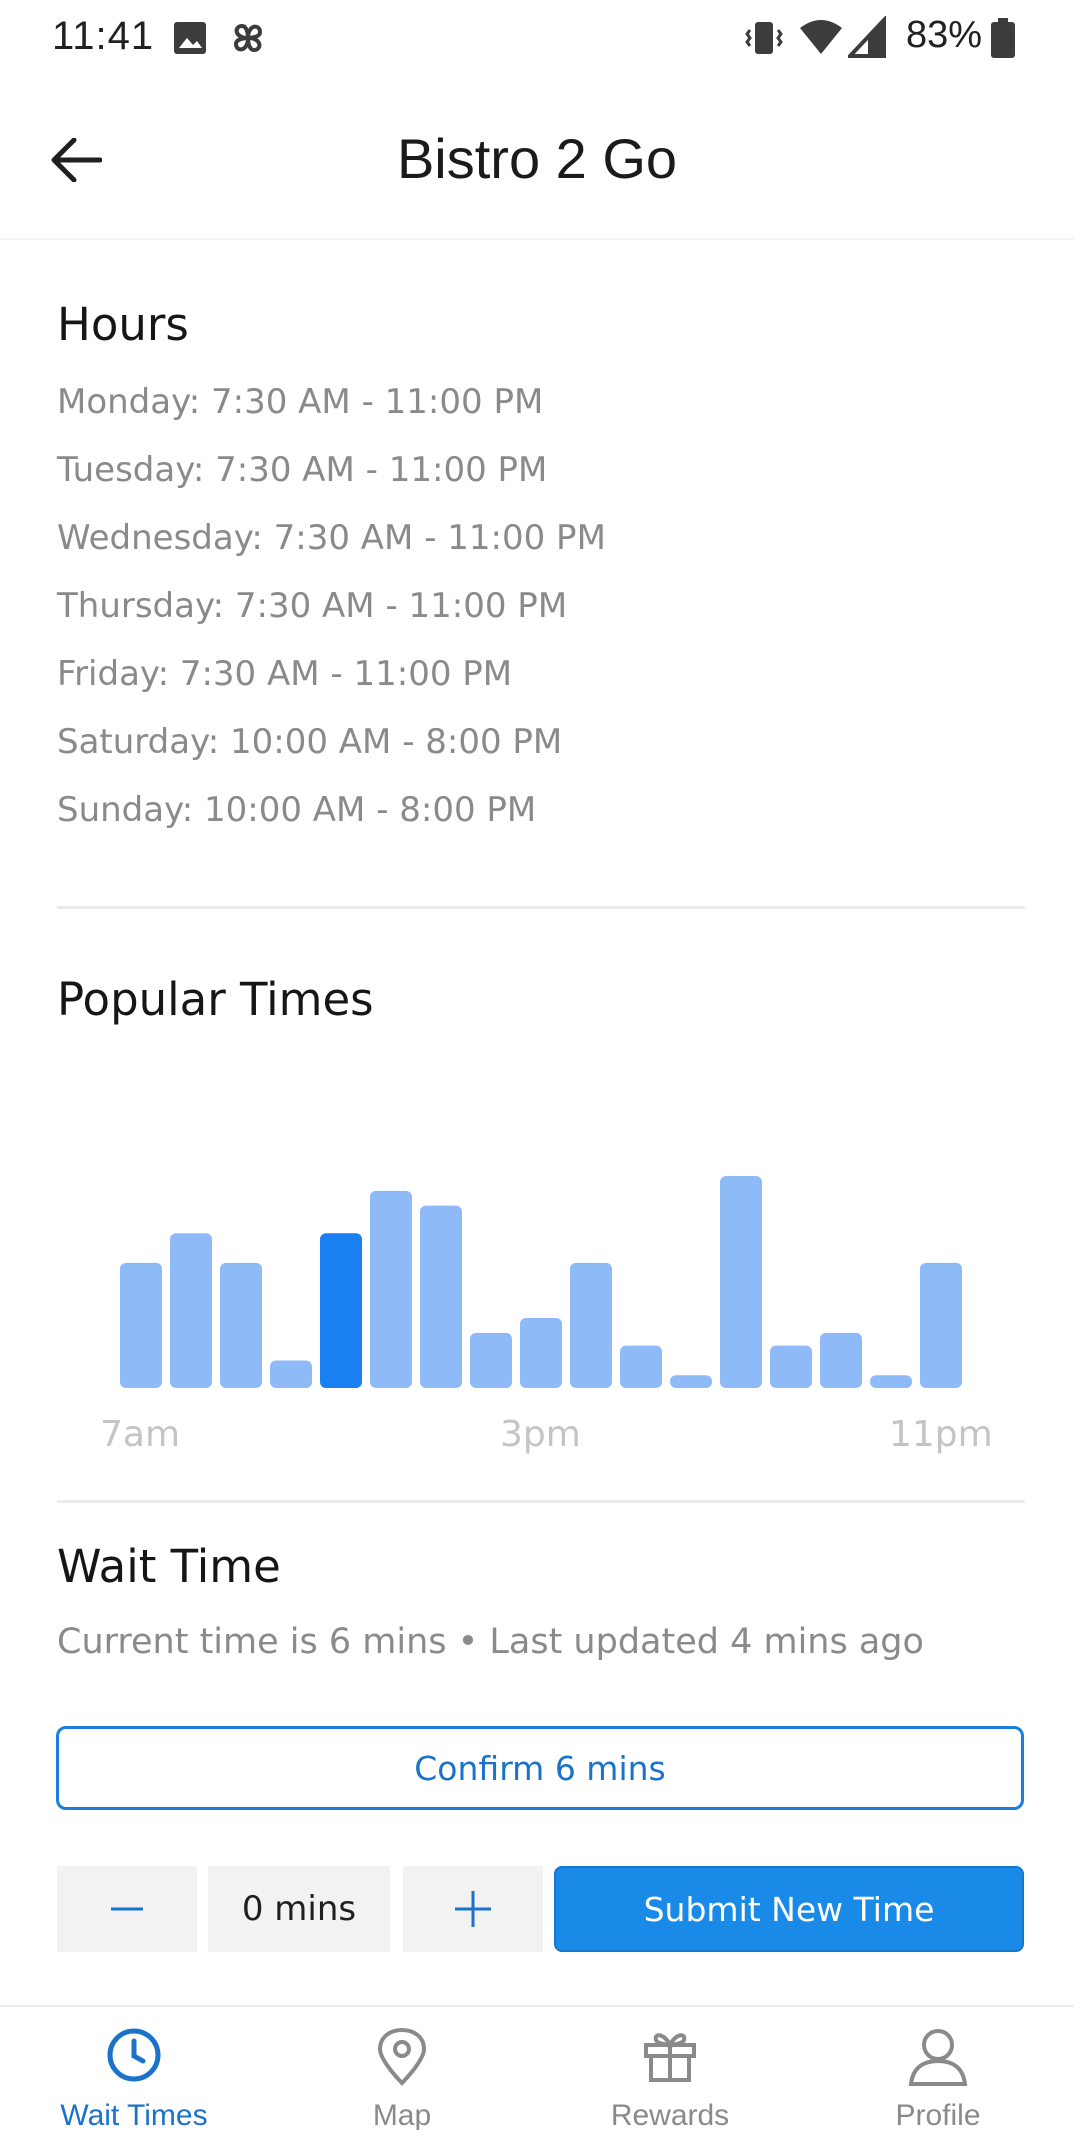 The height and width of the screenshot is (2130, 1074). I want to click on axis-label-end: 11pm, so click(941, 1434).